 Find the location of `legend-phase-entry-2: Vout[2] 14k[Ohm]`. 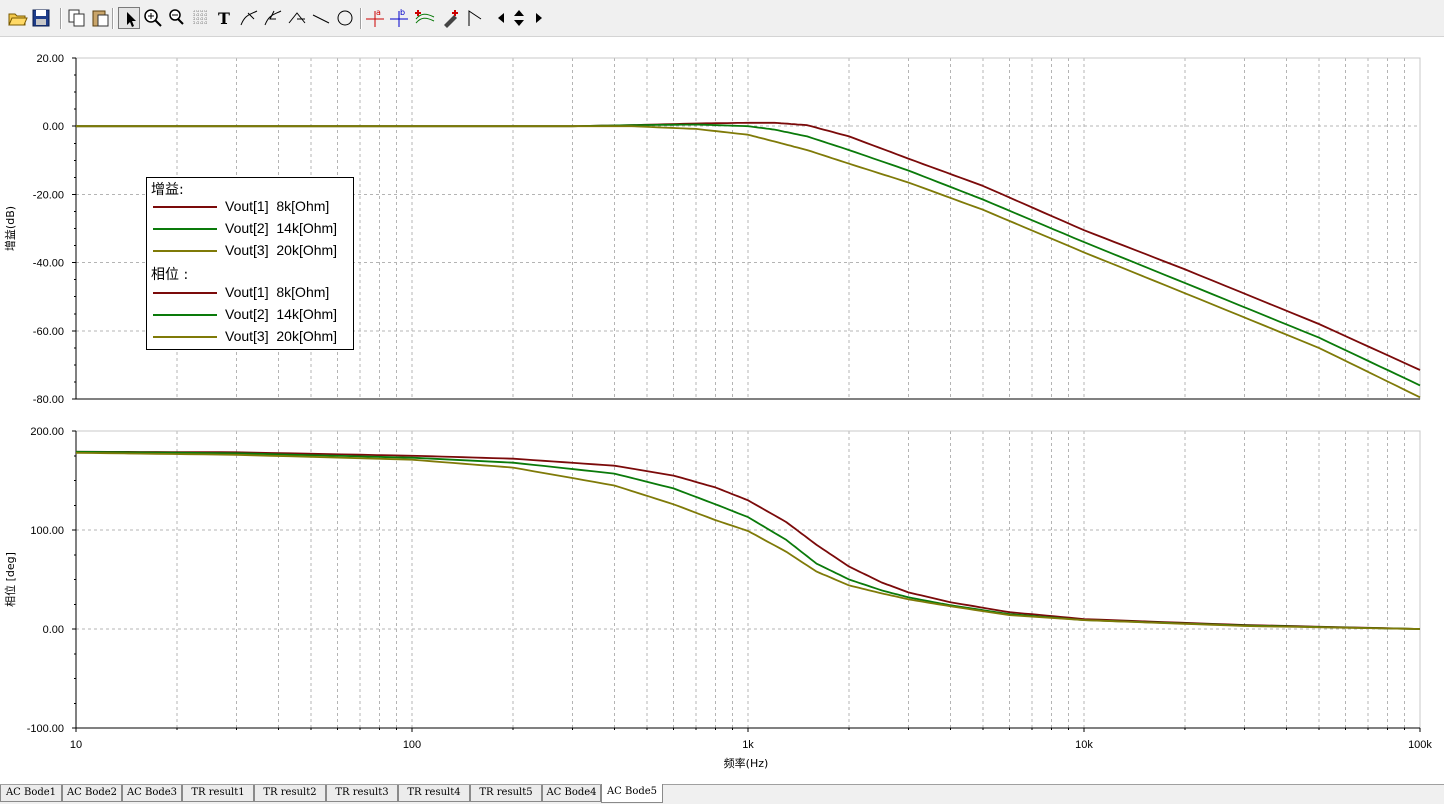

legend-phase-entry-2: Vout[2] 14k[Ohm] is located at coordinates (253, 315).